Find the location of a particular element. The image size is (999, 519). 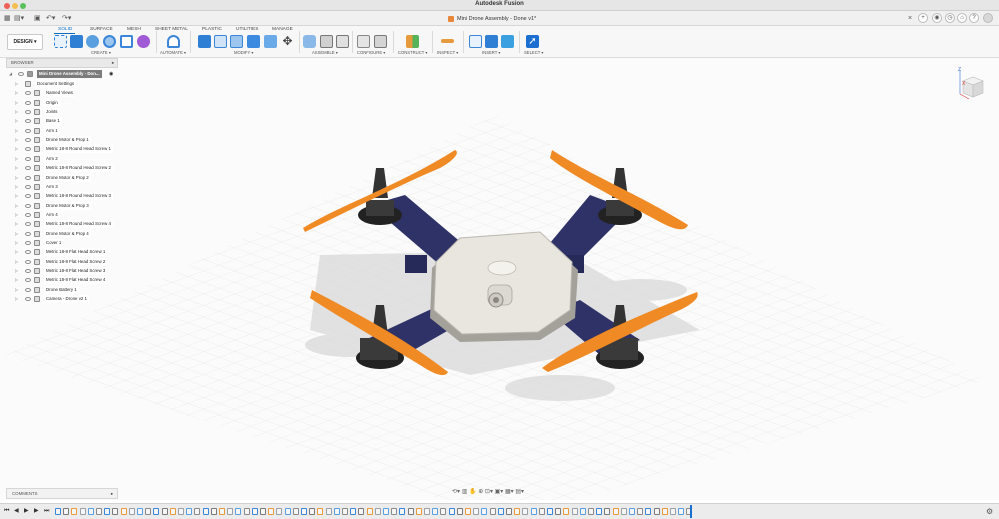

create-menu: CREATE ▾ is located at coordinates (101, 52).